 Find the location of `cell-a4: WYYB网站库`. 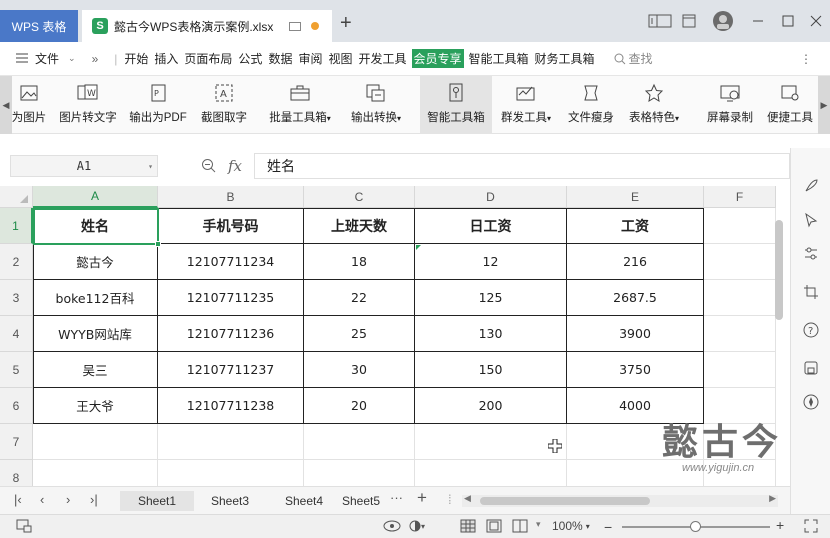

cell-a4: WYYB网站库 is located at coordinates (95, 334).